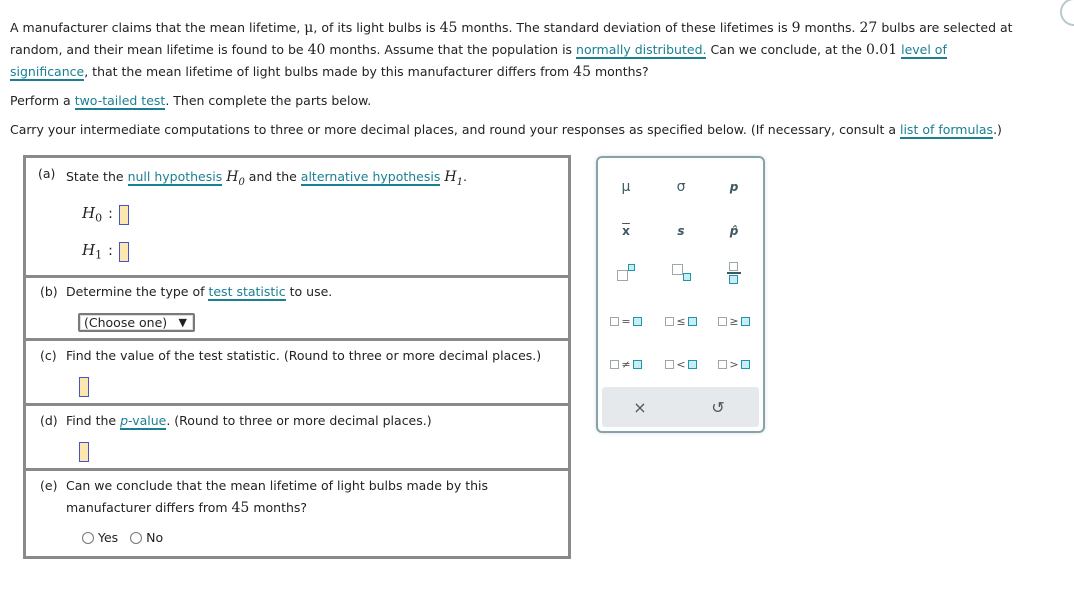 The height and width of the screenshot is (597, 1074). What do you see at coordinates (93, 420) in the screenshot?
I see `prompt-text: Find the` at bounding box center [93, 420].